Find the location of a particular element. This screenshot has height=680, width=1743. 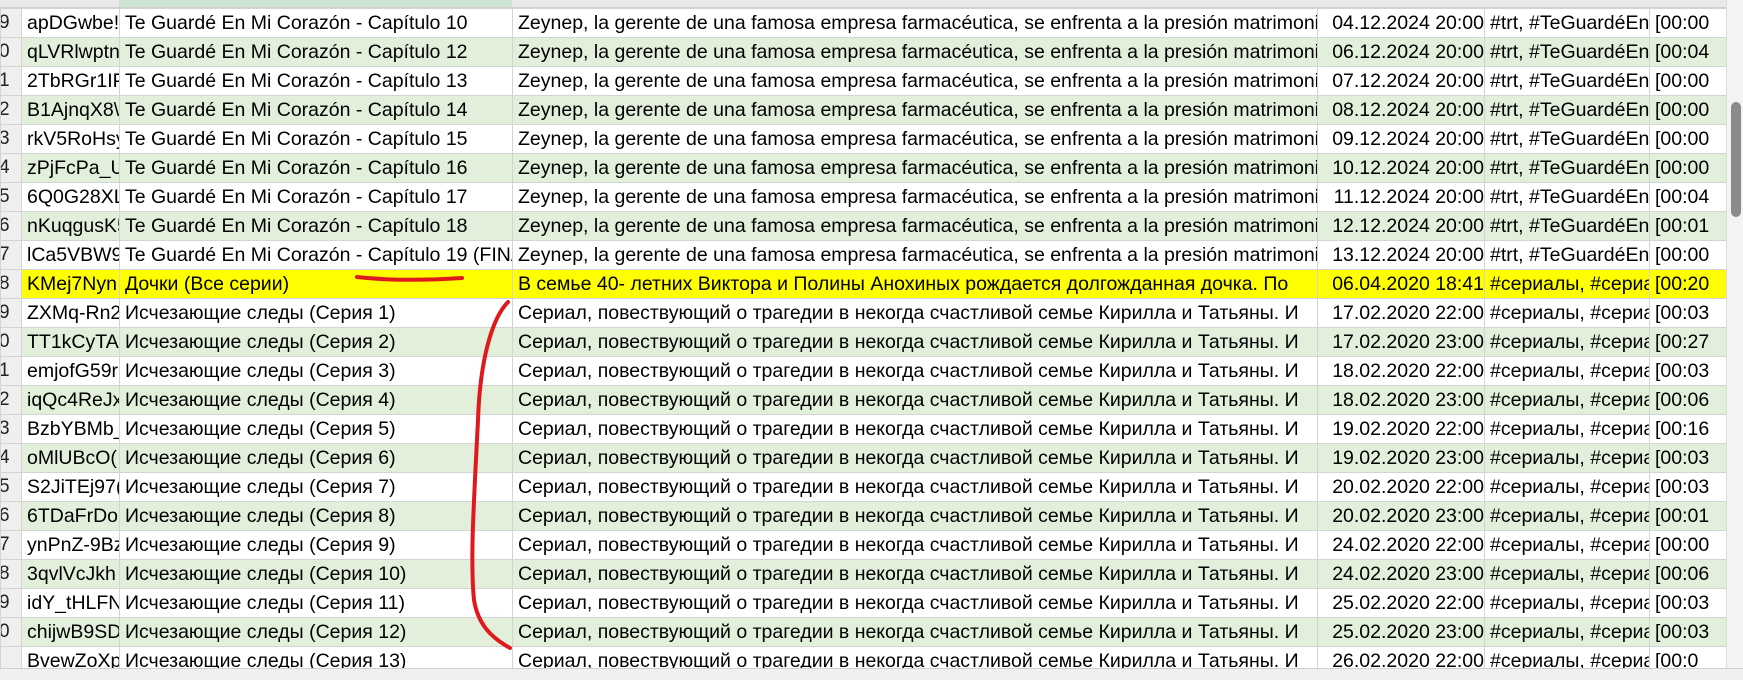

cell-title: Te Guardé En Mi Corazón - Capítulo 13 is located at coordinates (316, 81).